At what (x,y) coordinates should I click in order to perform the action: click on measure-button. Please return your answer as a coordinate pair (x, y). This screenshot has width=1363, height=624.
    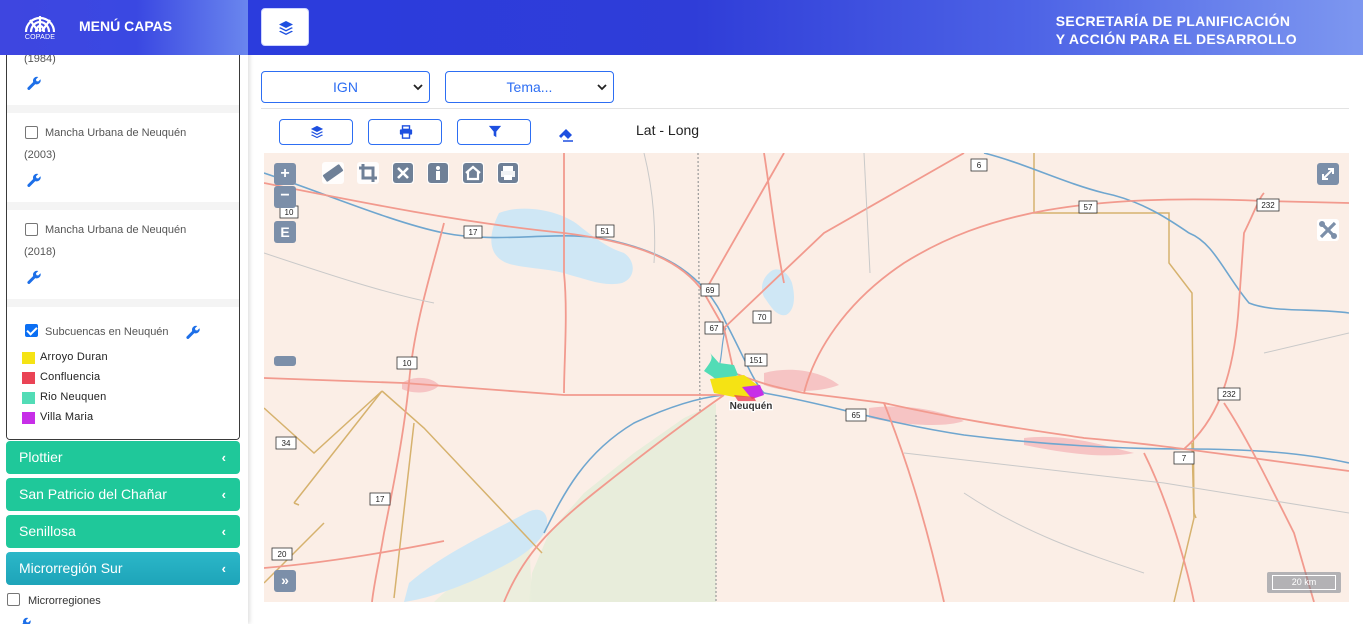
    Looking at the image, I should click on (333, 173).